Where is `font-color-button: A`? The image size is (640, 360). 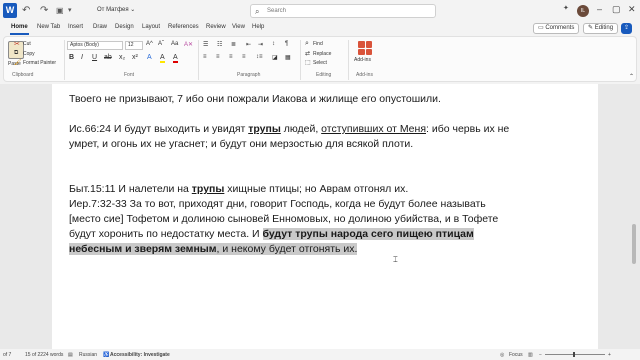
font-color-button: A is located at coordinates (175, 58).